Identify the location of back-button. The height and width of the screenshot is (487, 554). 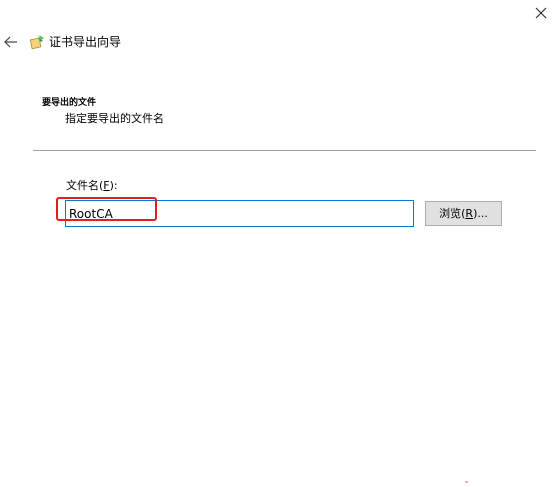
(11, 42).